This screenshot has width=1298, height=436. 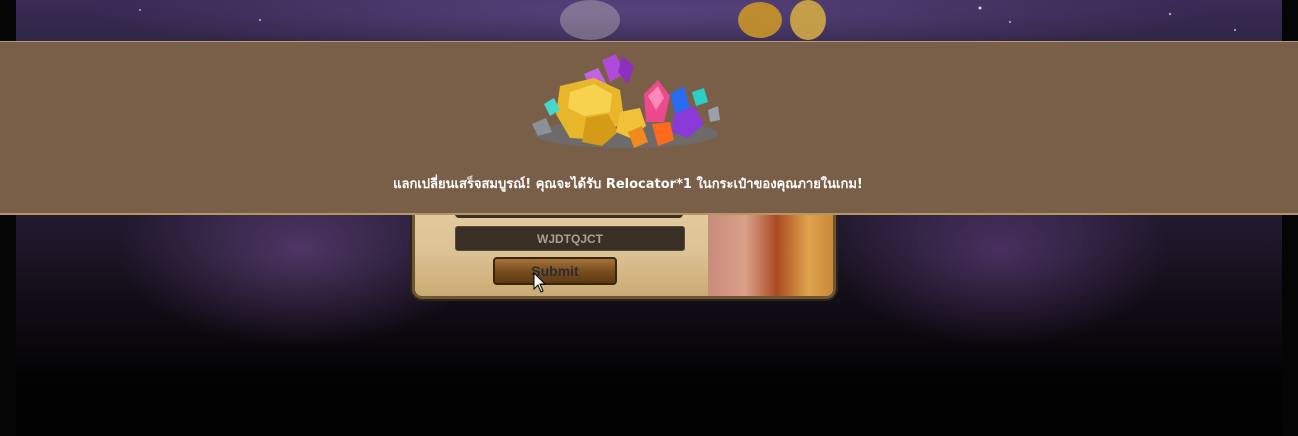 I want to click on gem-pile-icon, so click(x=626, y=101).